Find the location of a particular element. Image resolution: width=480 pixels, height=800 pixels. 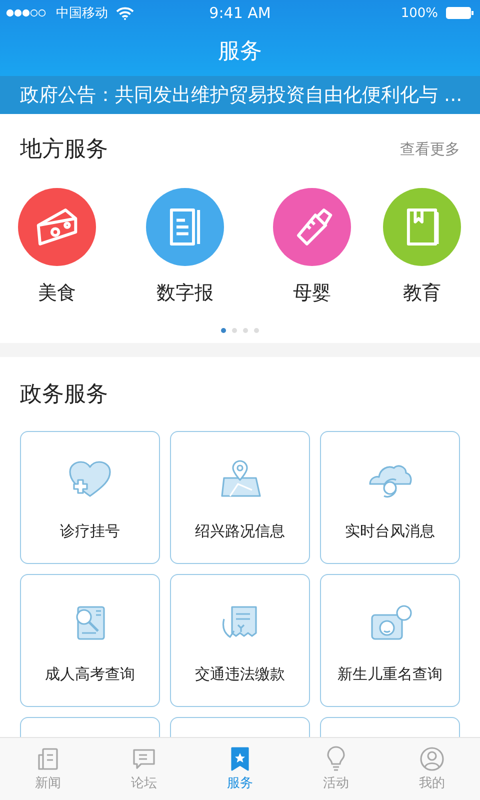

service-tile: 绍兴路况信息 is located at coordinates (240, 497).